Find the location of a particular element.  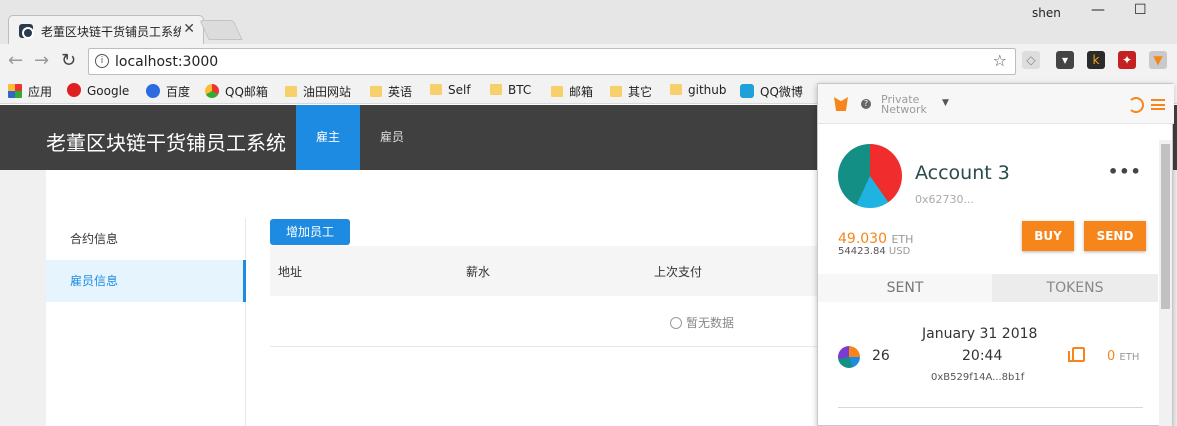

metamask-scroll-thumb is located at coordinates (1165, 226).